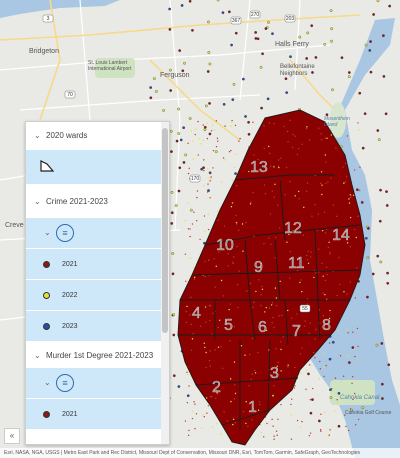  What do you see at coordinates (37, 355) in the screenshot?
I see `chevron-down-icon: ⌄` at bounding box center [37, 355].